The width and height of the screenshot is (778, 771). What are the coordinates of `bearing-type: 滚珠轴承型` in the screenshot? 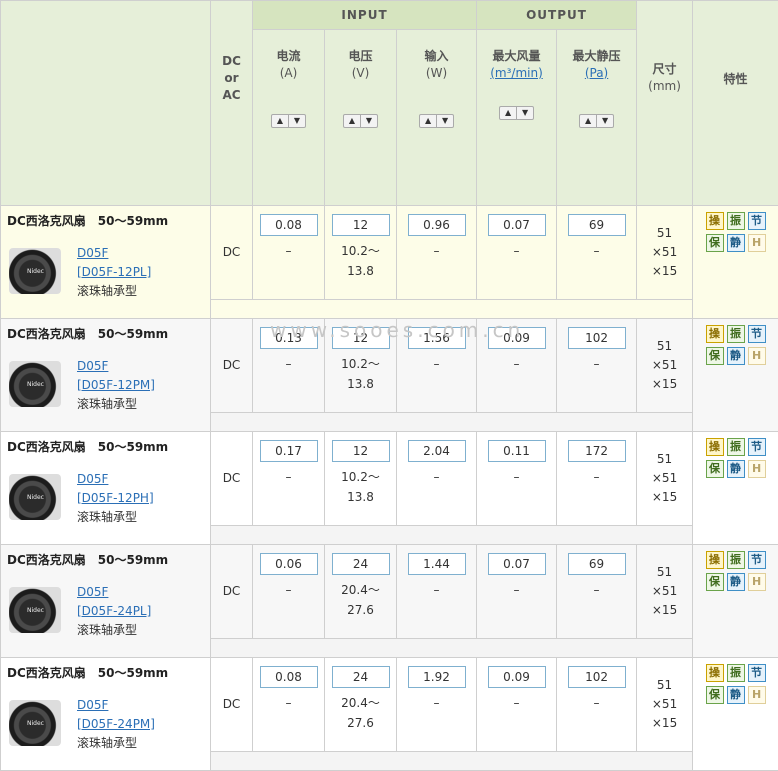 It's located at (107, 743).